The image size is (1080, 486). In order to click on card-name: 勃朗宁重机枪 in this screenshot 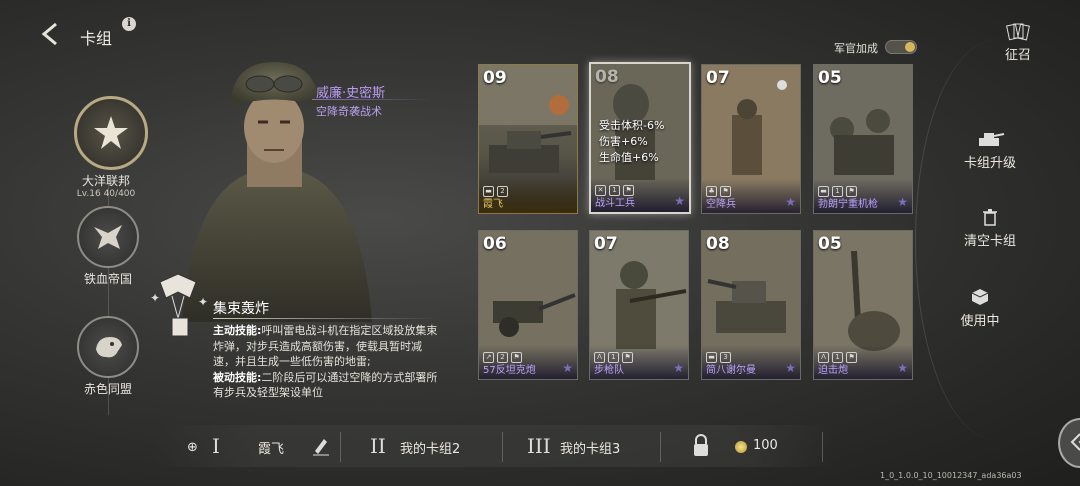, I will do `click(848, 204)`.